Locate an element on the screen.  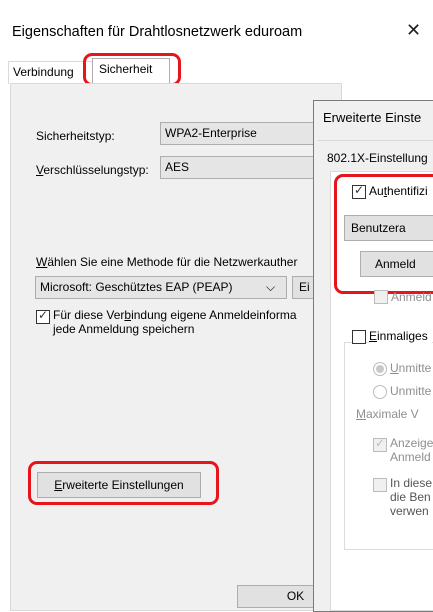
radio-immediate-before-label: Unmitte is located at coordinates (411, 368).